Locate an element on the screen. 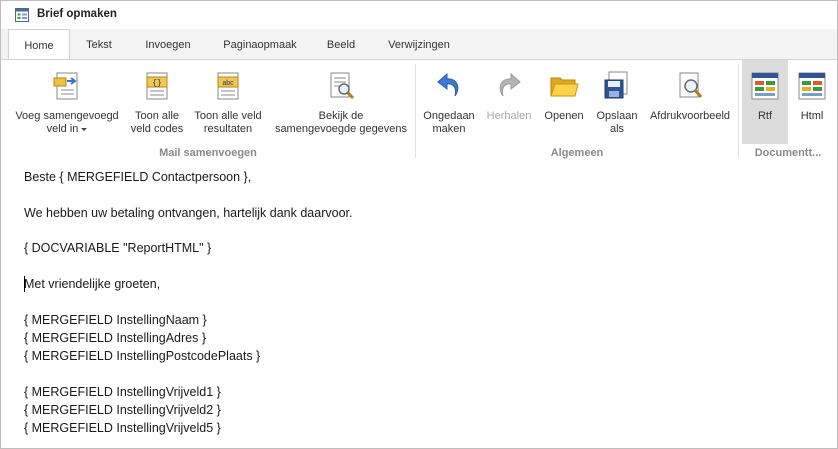  title-bar: Brief opmaken is located at coordinates (419, 15).